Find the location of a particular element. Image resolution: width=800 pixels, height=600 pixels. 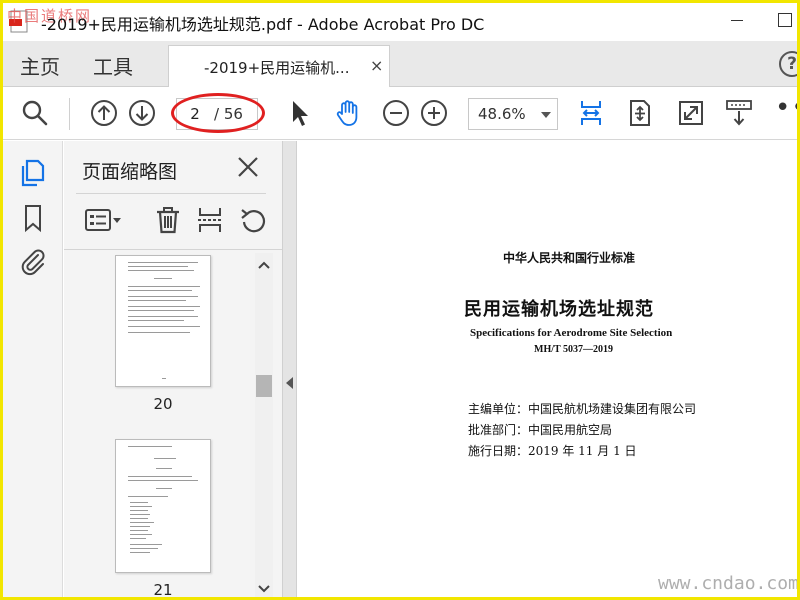

tab-home: 主页 is located at coordinates (40, 65).